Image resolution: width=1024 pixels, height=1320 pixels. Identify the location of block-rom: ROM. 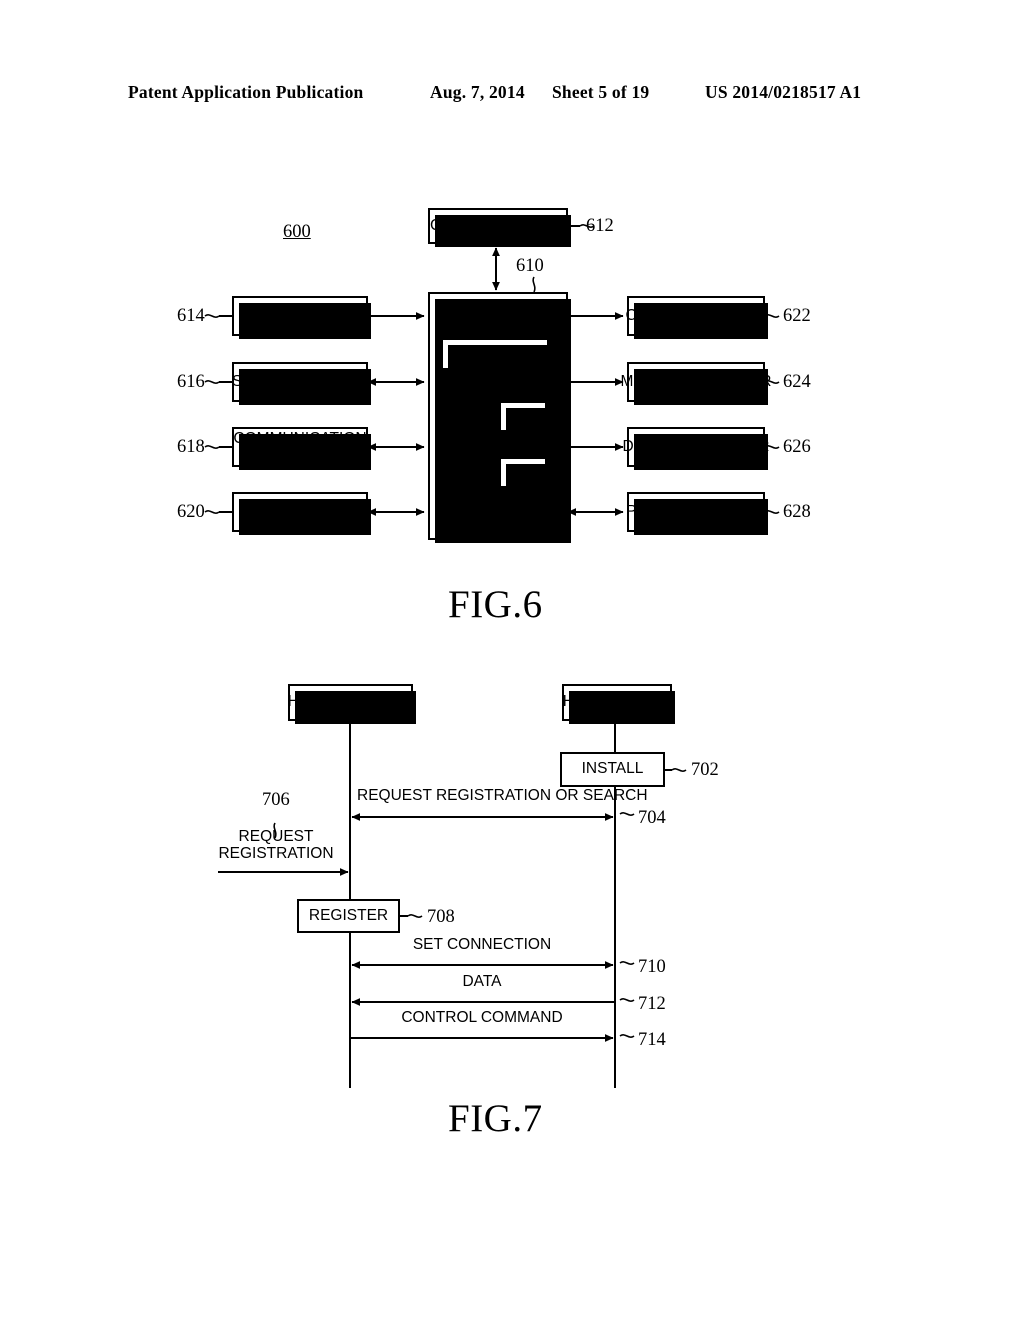
(524, 418).